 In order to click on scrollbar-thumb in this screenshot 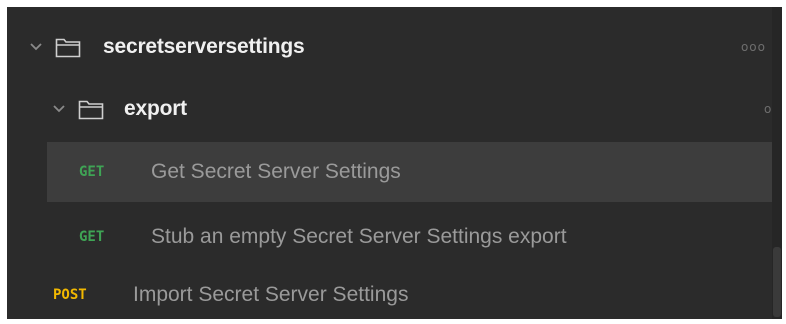, I will do `click(777, 282)`.